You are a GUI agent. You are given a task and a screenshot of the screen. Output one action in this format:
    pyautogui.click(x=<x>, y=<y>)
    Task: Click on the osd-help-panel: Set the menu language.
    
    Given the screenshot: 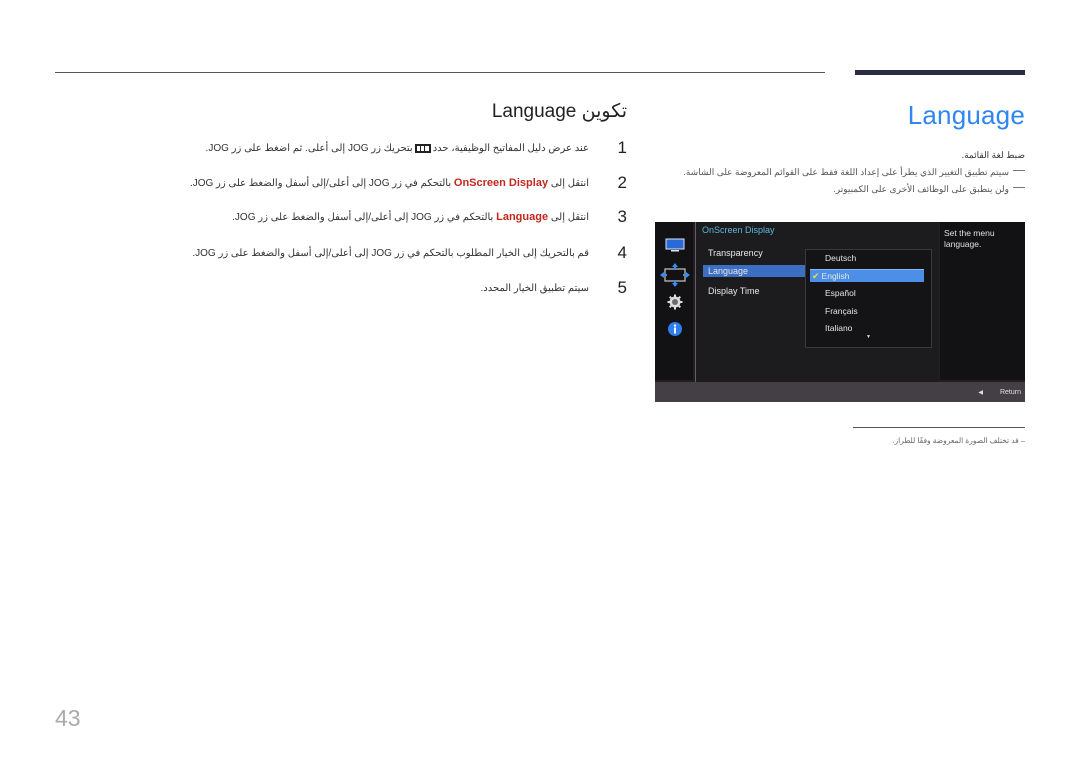 What is the action you would take?
    pyautogui.click(x=982, y=301)
    